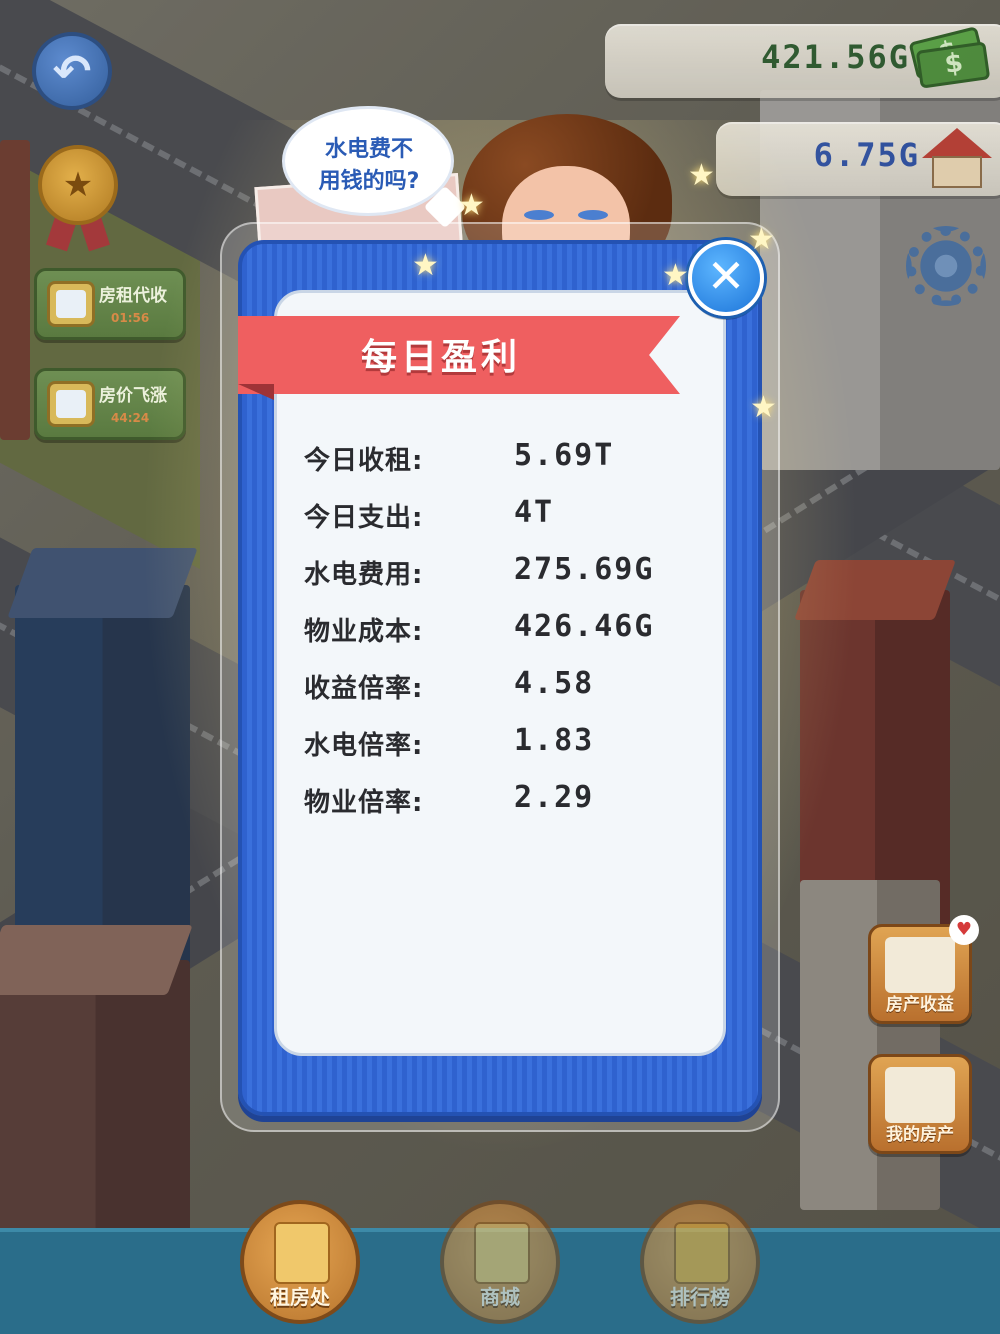 This screenshot has width=1000, height=1334. I want to click on stat-value: 2.29, so click(554, 797).